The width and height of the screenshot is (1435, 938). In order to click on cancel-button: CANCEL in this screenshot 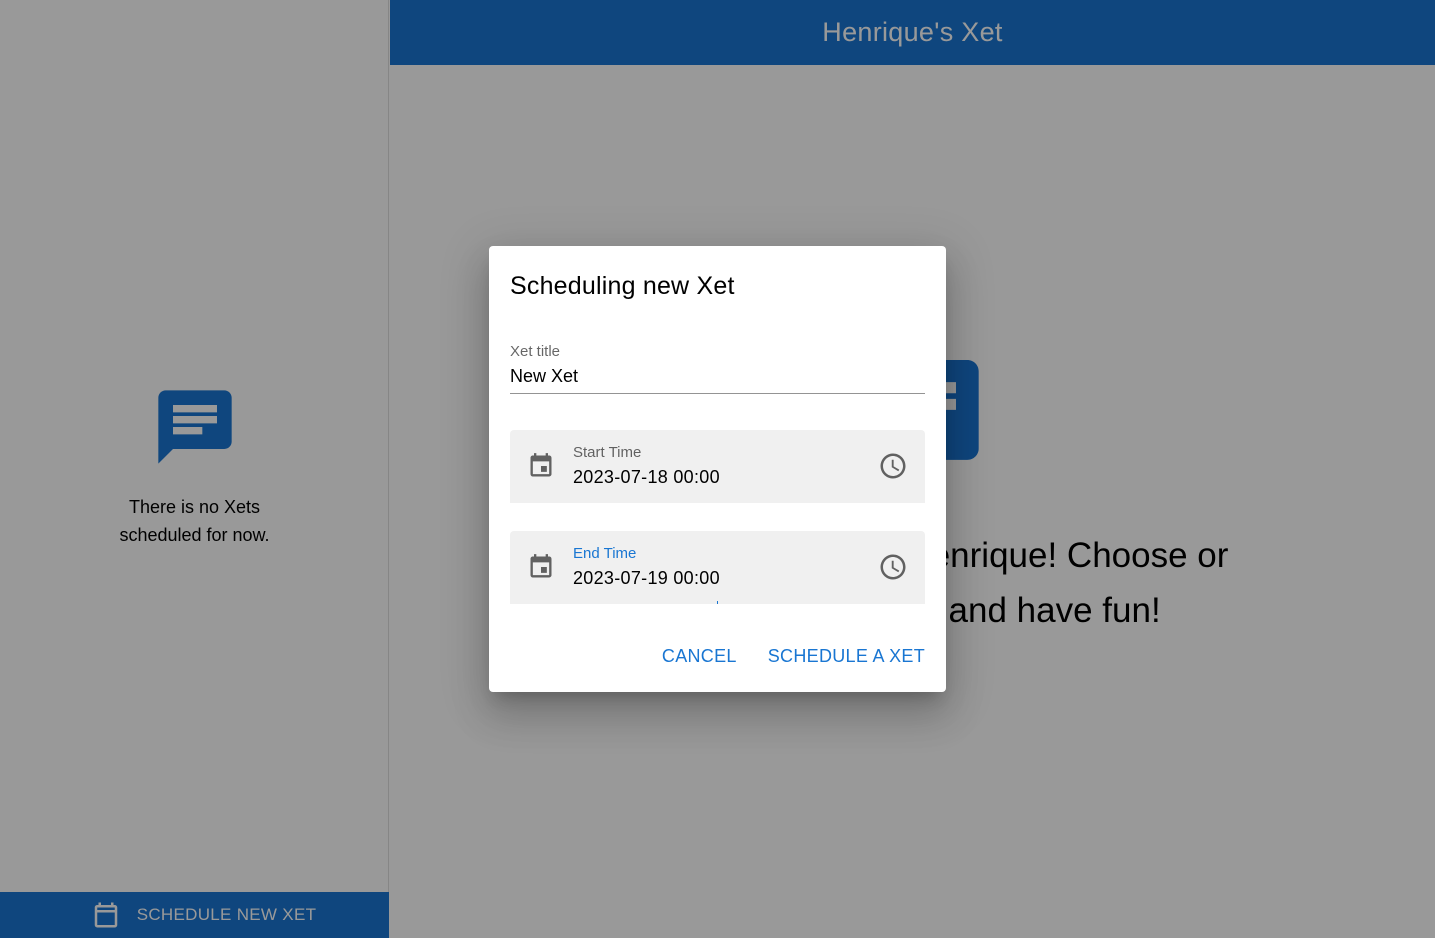, I will do `click(699, 656)`.